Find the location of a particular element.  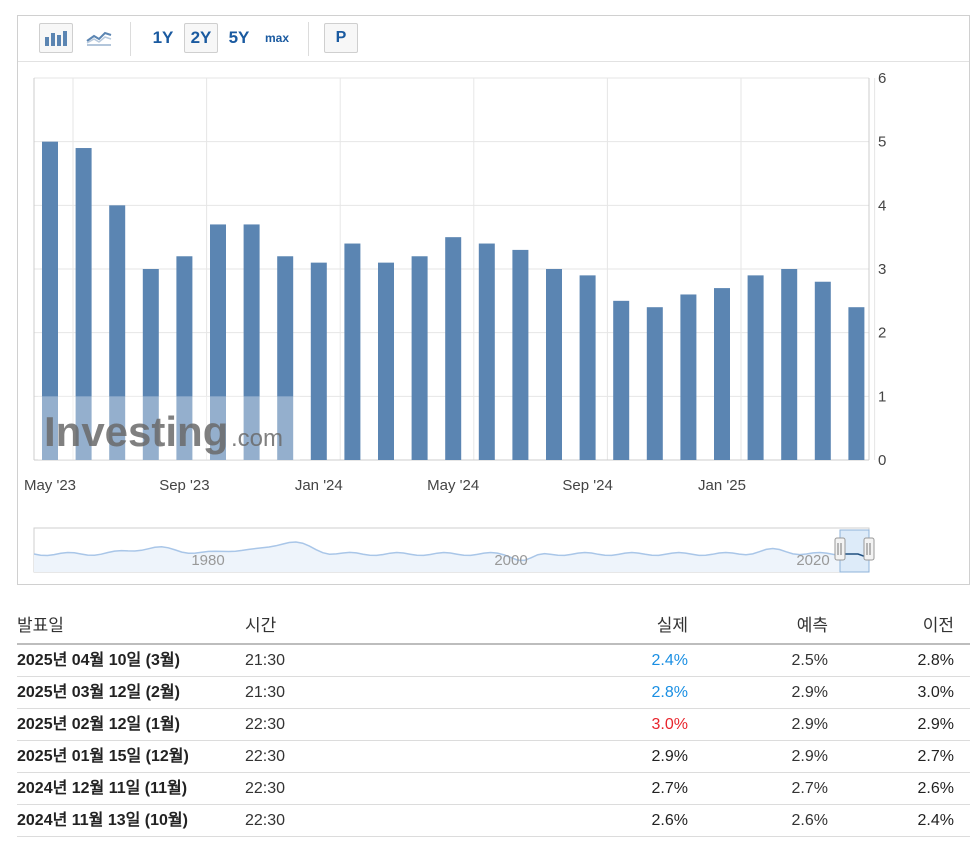

y-tick-label: 3 is located at coordinates (882, 269).